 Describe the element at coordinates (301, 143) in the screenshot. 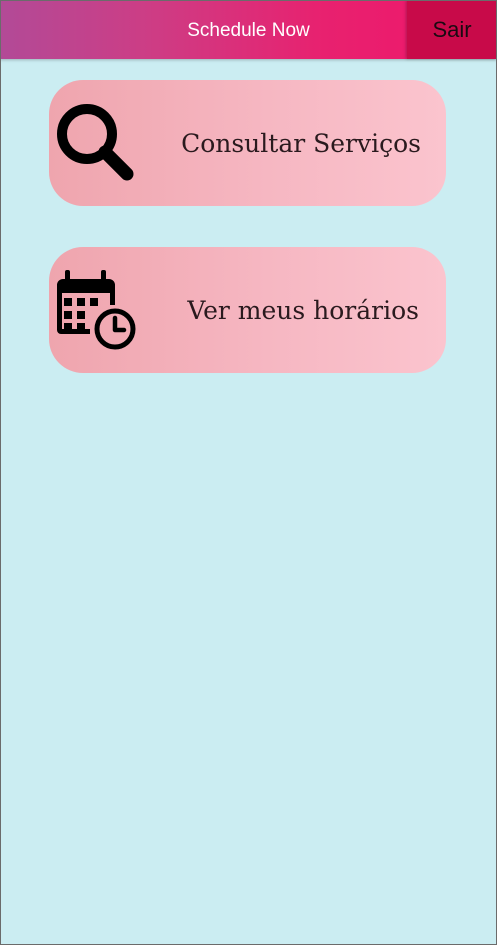

I see `consult-services-label: Consultar Serviços` at that location.